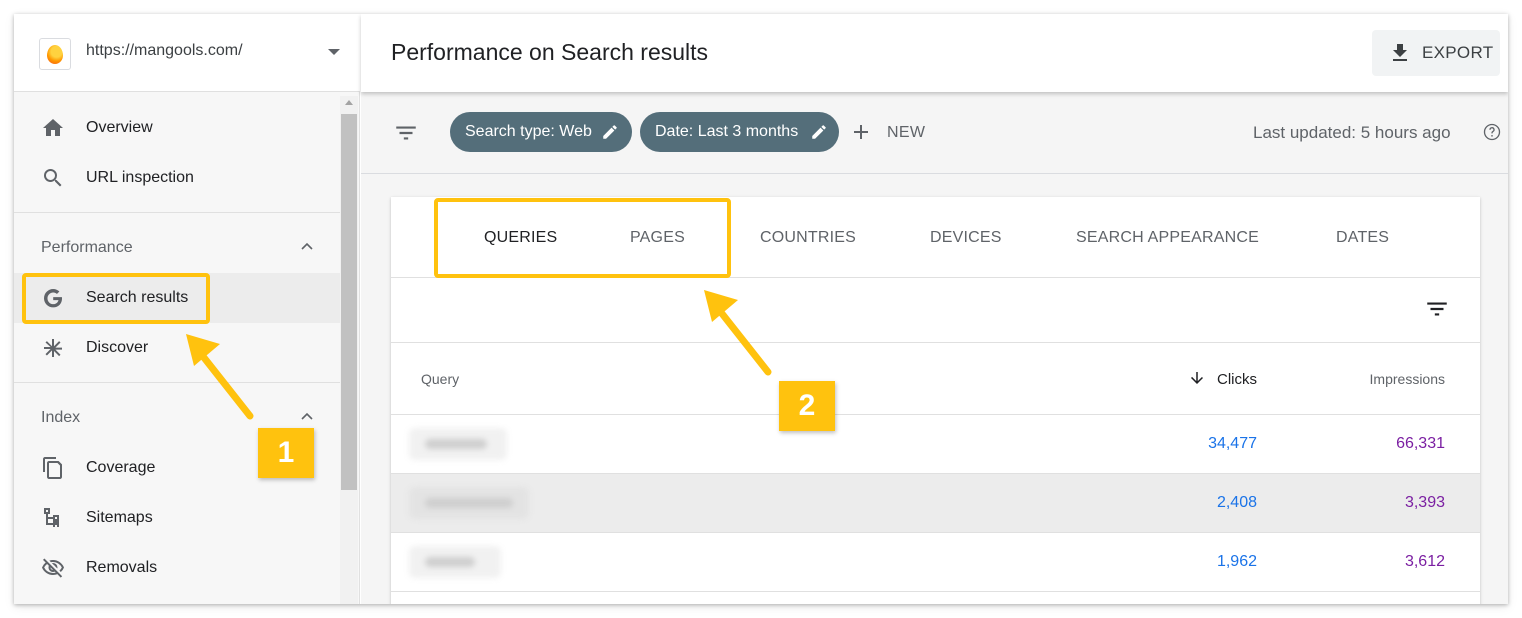  What do you see at coordinates (87, 247) in the screenshot?
I see `section-heading: Performance` at bounding box center [87, 247].